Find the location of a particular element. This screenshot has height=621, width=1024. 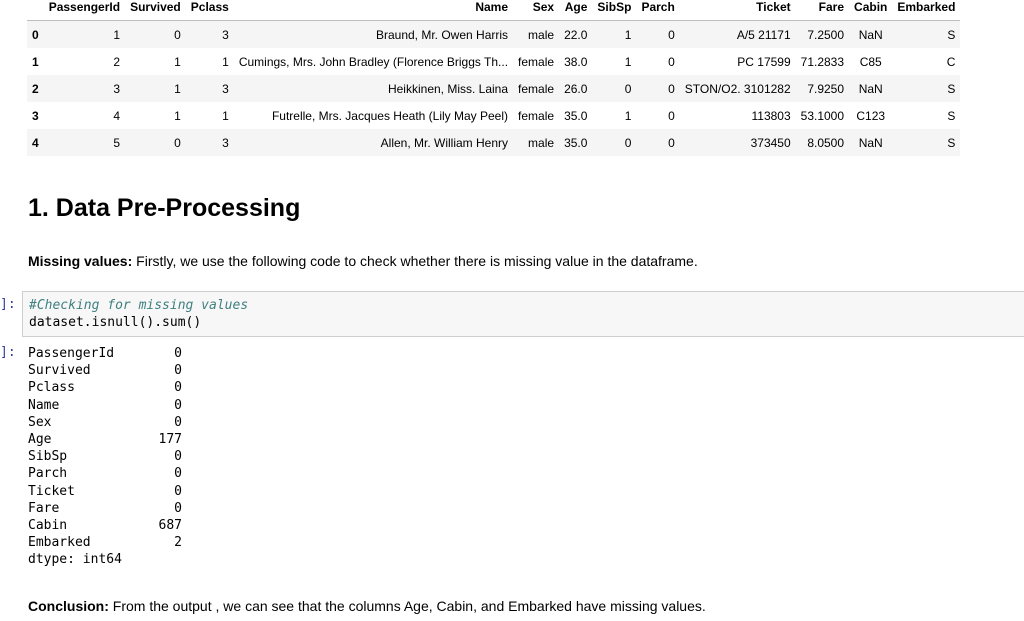

table-cell: 71.2833 is located at coordinates (822, 61).